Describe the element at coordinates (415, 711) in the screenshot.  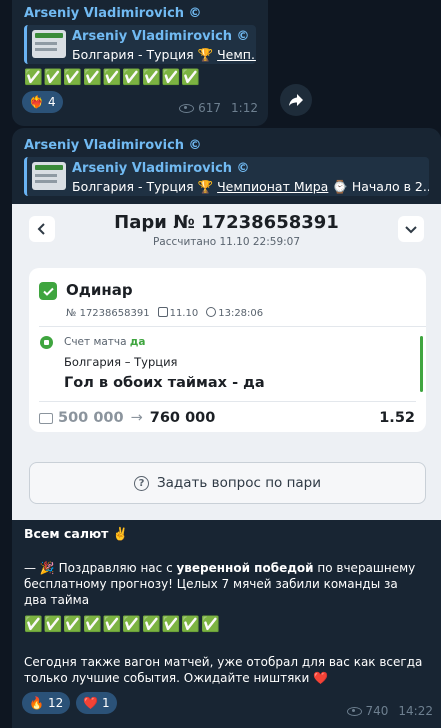
I see `message-time: 14:22` at that location.